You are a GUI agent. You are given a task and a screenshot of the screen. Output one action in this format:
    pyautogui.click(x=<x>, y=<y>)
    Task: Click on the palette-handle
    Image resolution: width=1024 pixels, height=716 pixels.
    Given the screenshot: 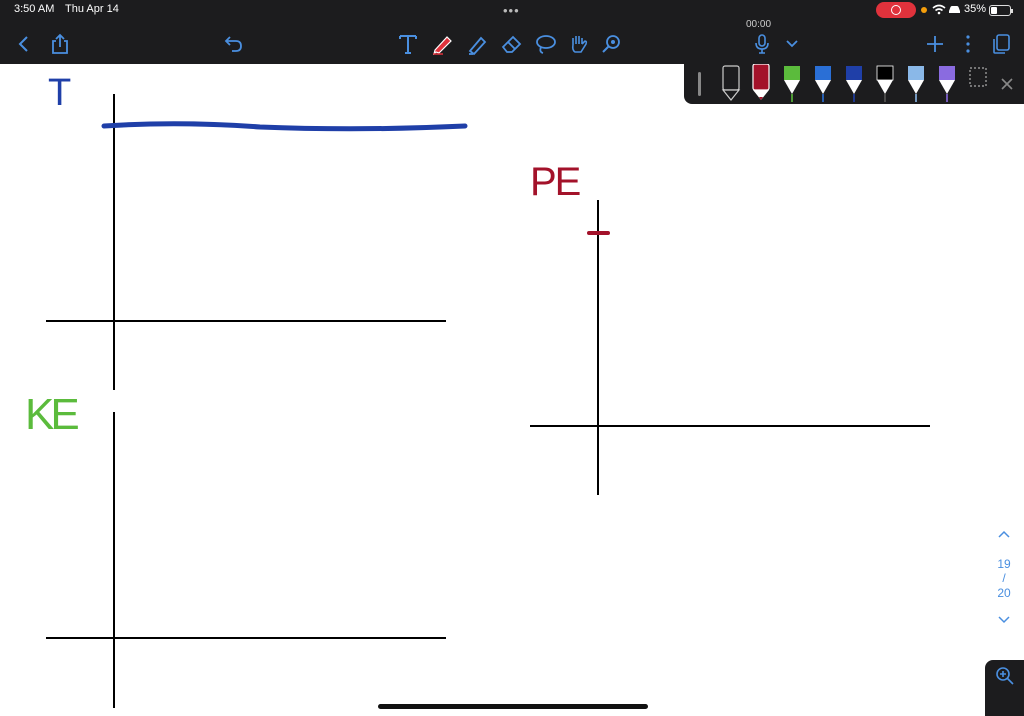 What is the action you would take?
    pyautogui.click(x=699, y=84)
    